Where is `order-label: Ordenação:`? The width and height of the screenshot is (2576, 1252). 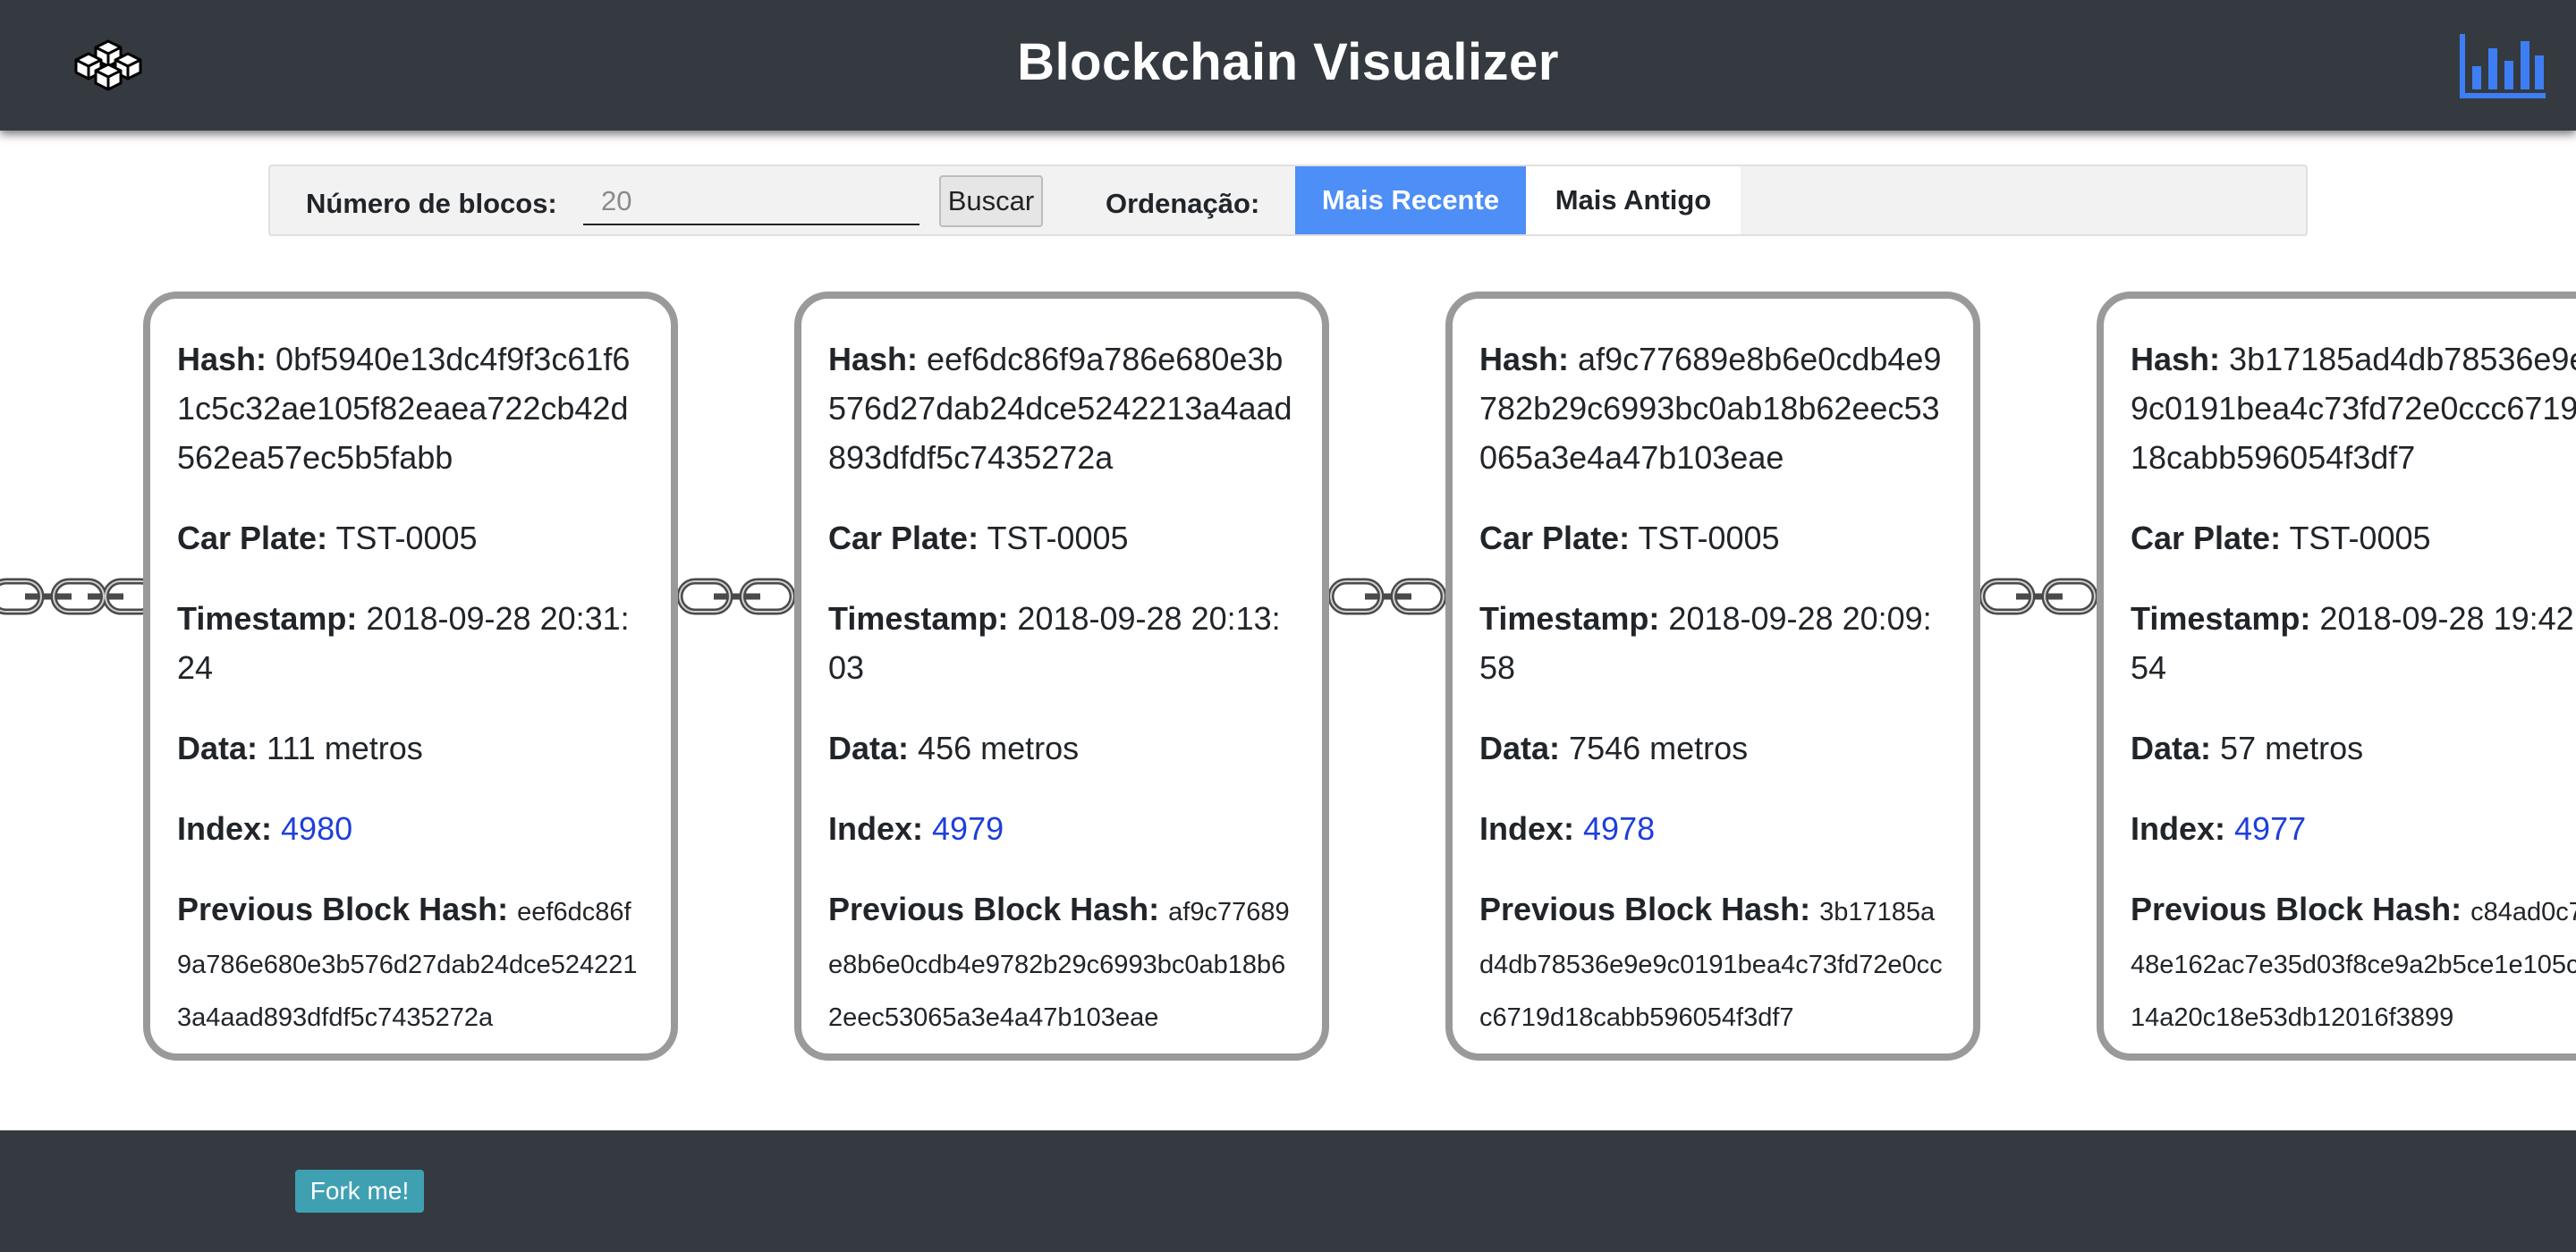 order-label: Ordenação: is located at coordinates (1183, 203).